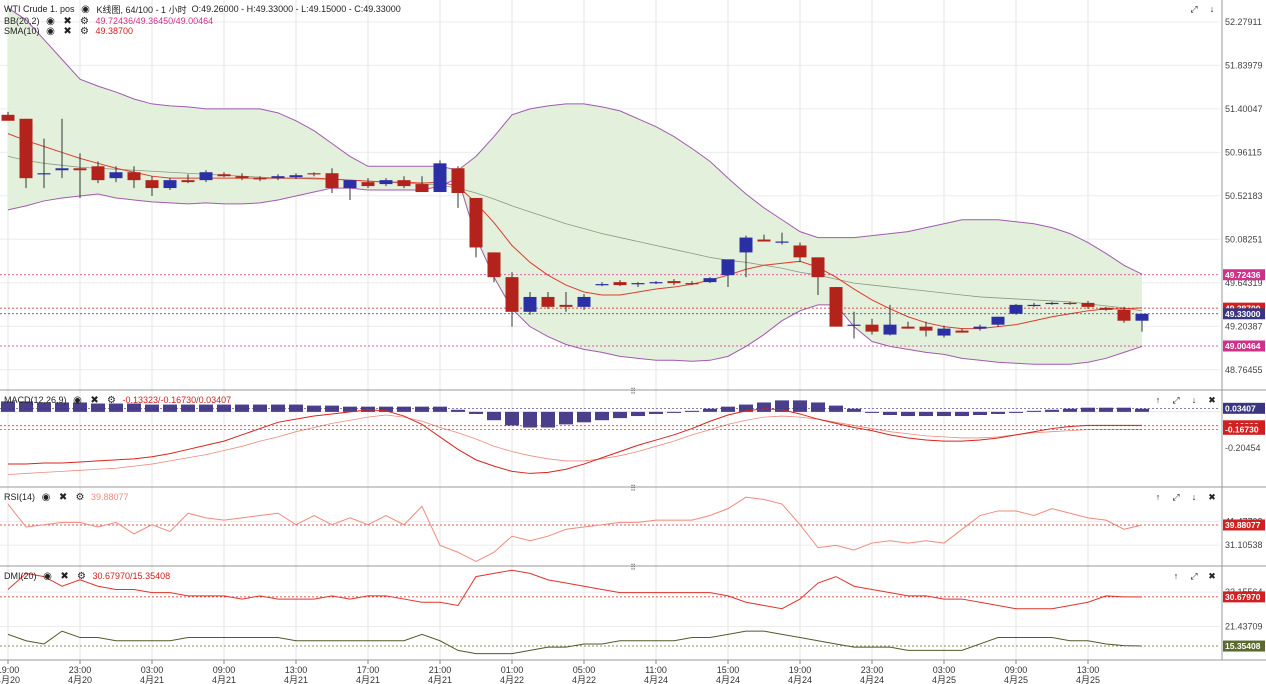 This screenshot has width=1266, height=684. I want to click on price-tag: 49.72436, so click(1243, 275).